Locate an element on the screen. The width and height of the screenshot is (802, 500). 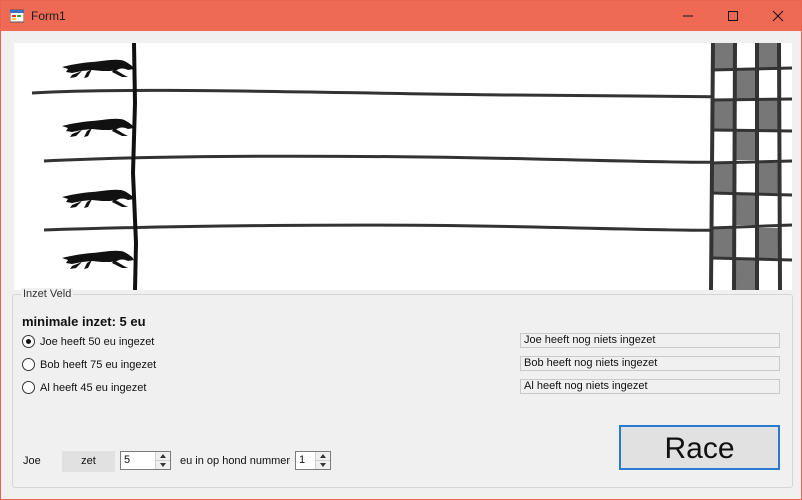
minimize-icon is located at coordinates (688, 16).